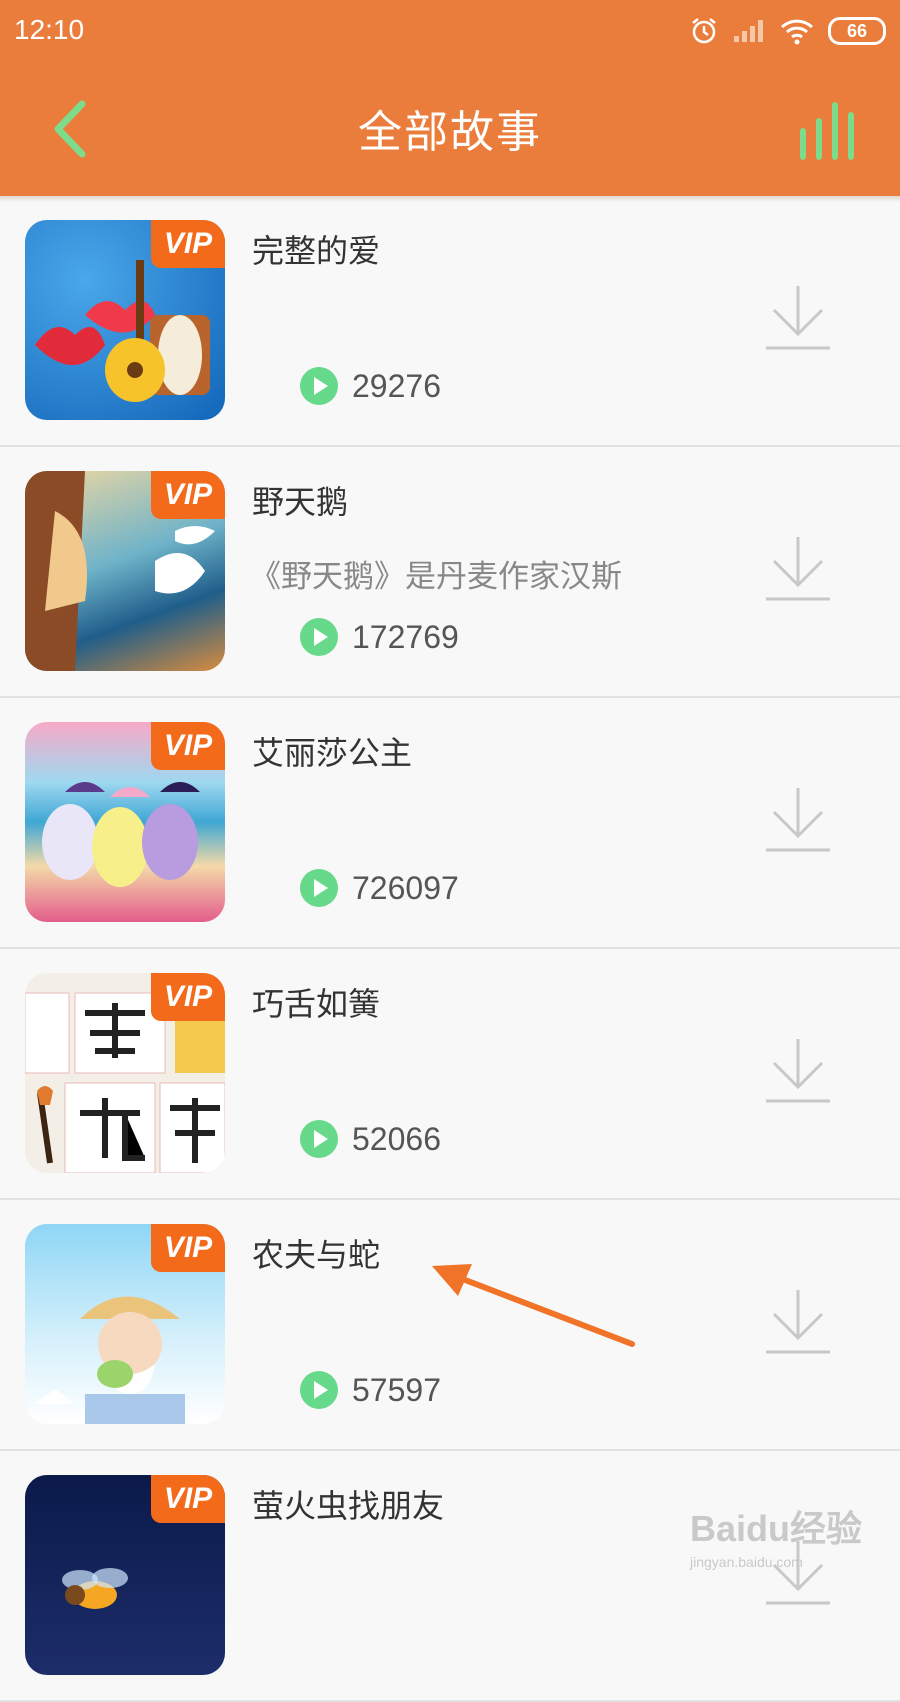 The image size is (900, 1702). I want to click on story-item: VIP 完整的爱 29276, so click(450, 321).